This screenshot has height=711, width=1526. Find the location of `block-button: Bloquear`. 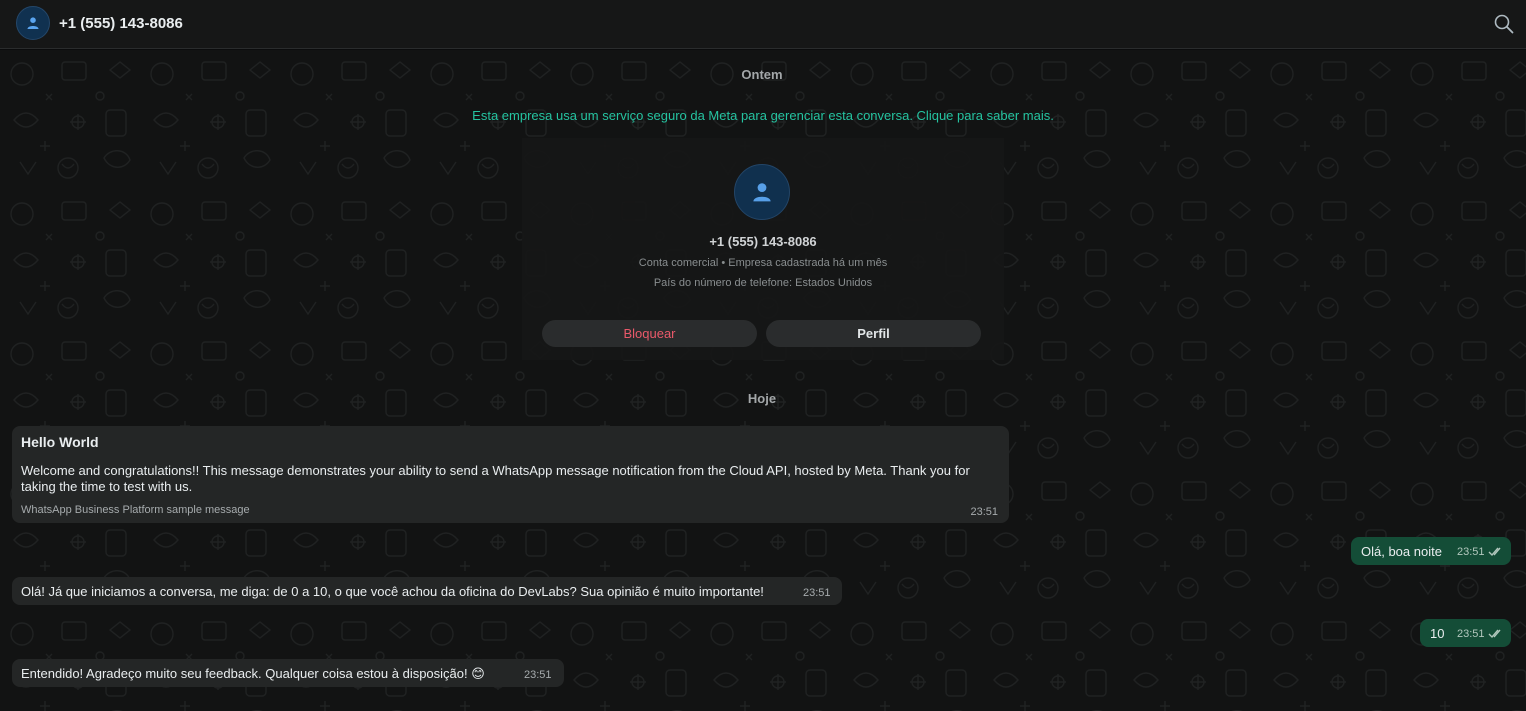

block-button: Bloquear is located at coordinates (649, 333).